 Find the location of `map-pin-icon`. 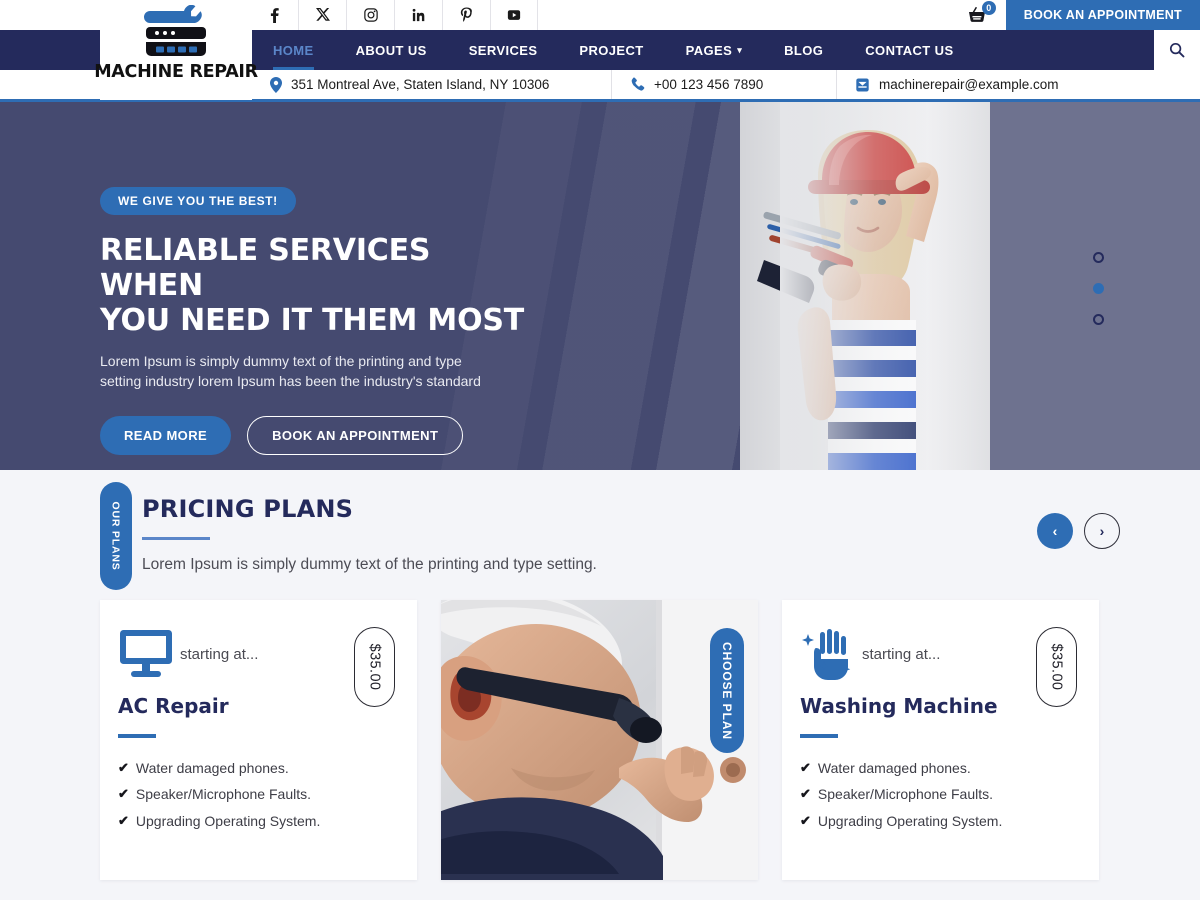

map-pin-icon is located at coordinates (276, 84).